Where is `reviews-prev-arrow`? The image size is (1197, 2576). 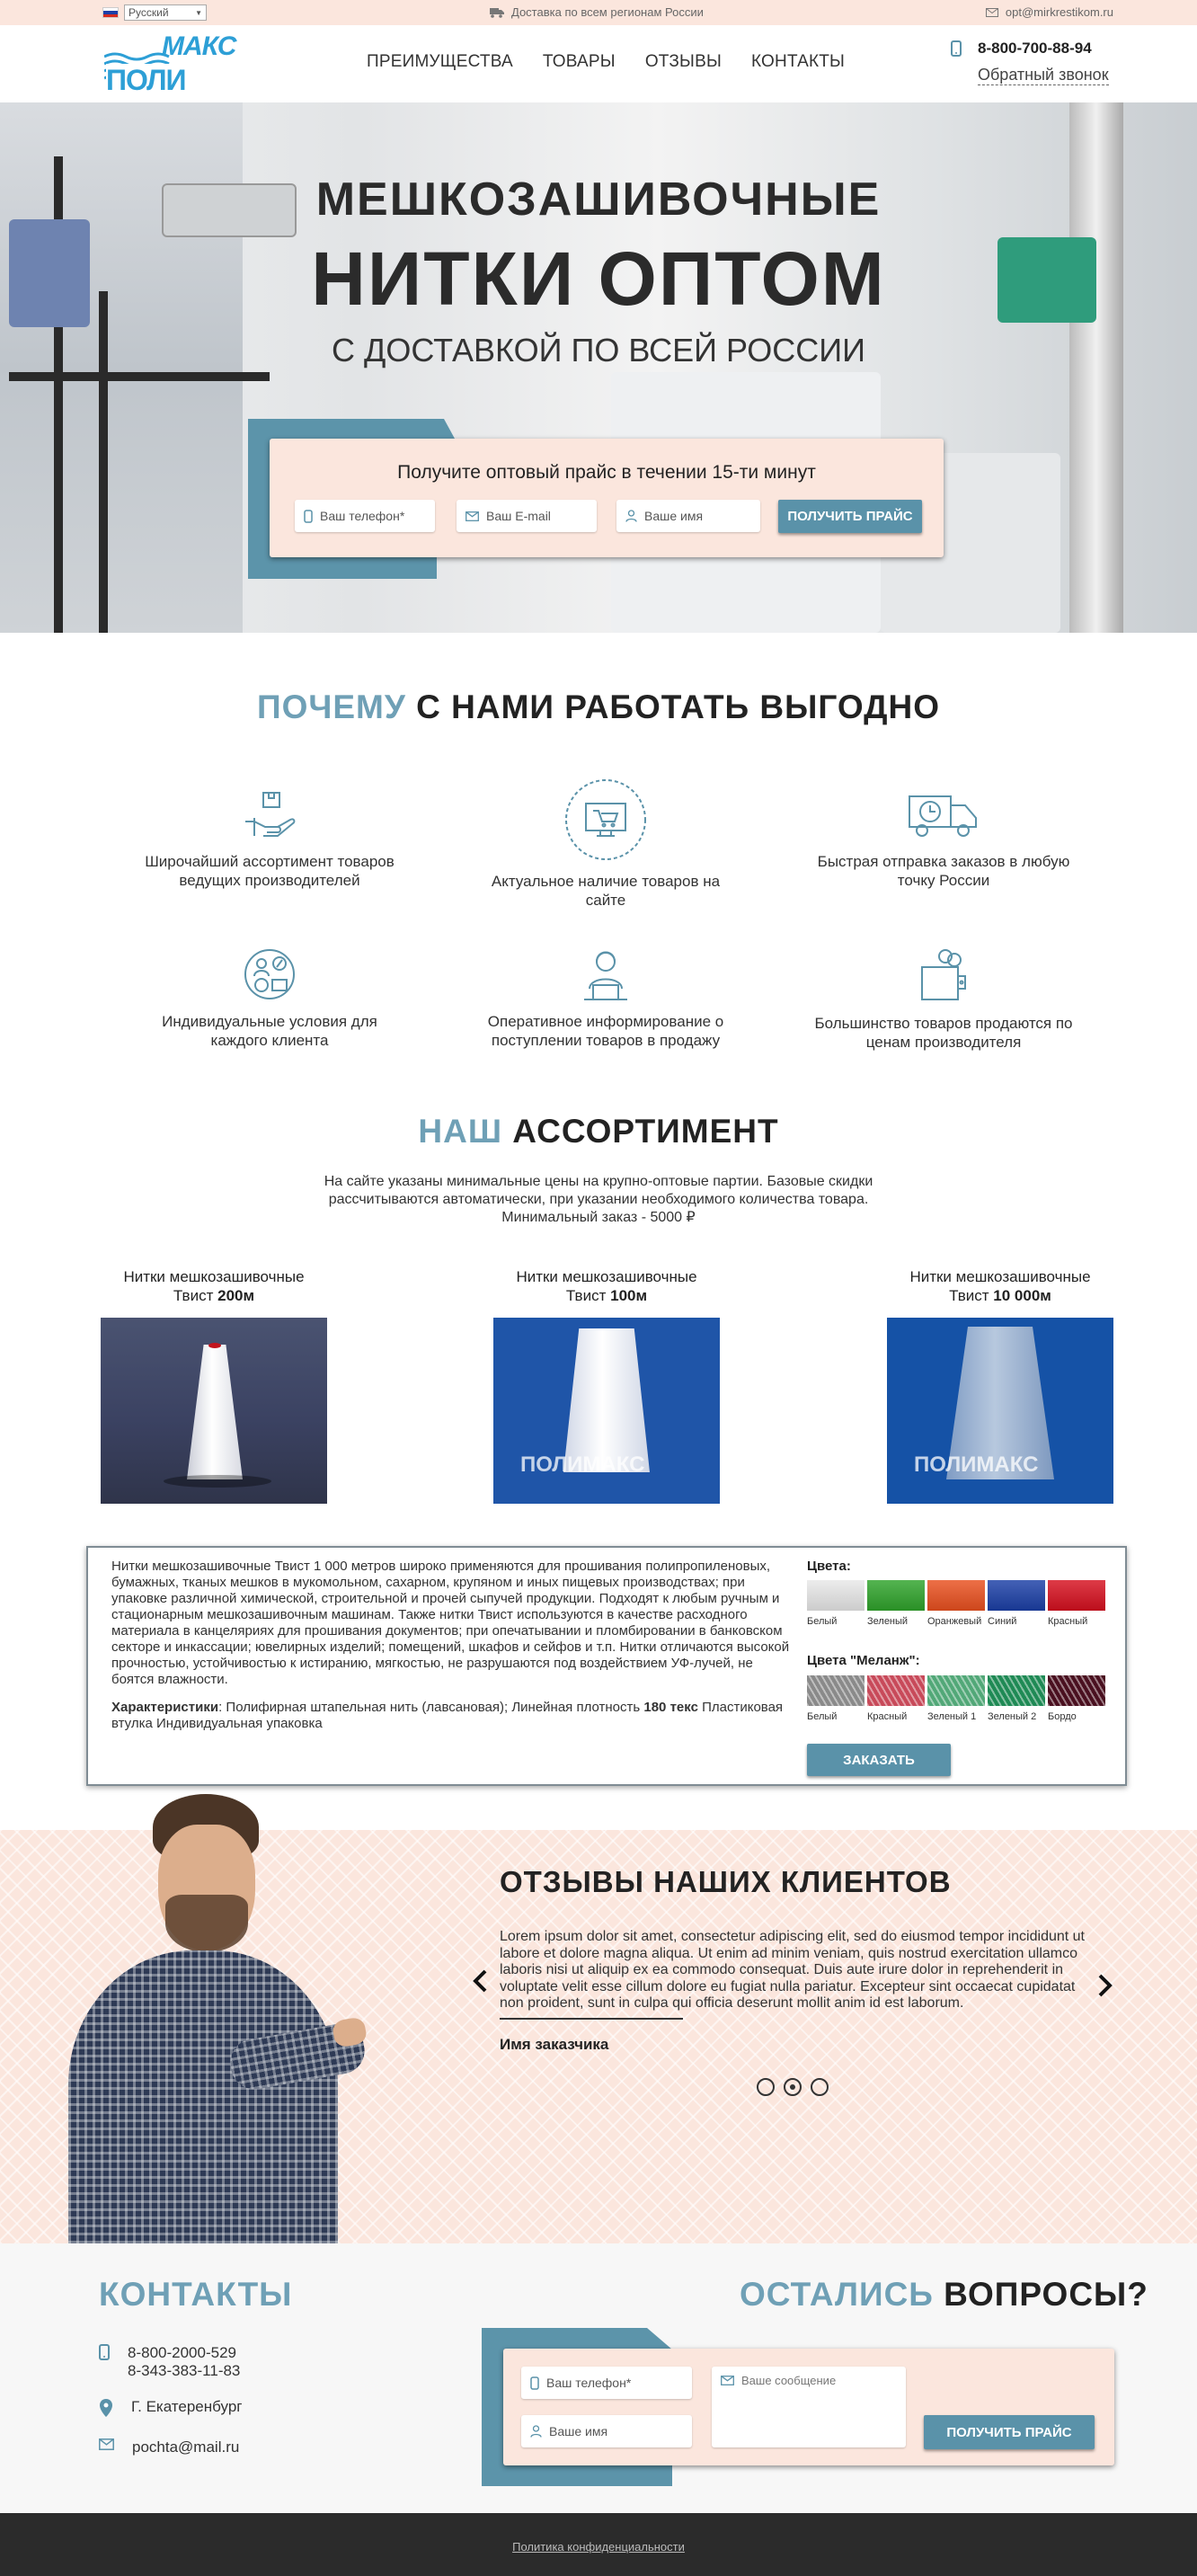
reviews-prev-arrow is located at coordinates (481, 1981).